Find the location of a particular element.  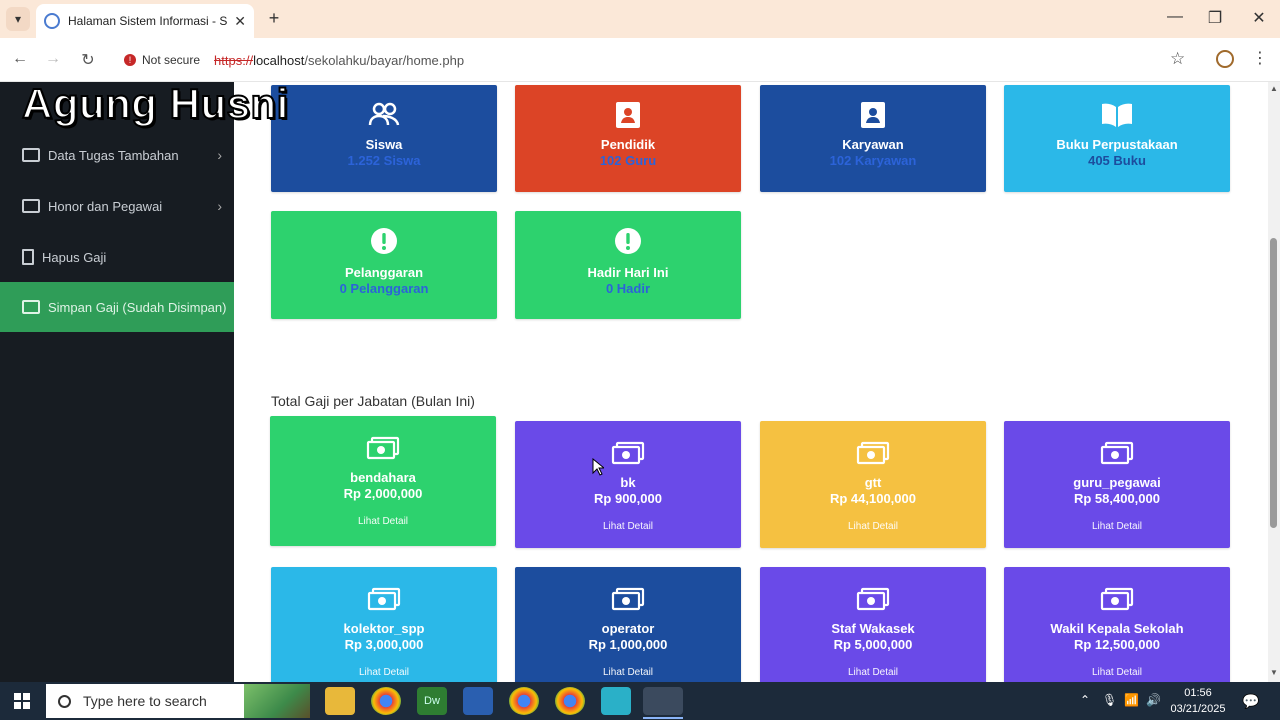

salary-card-guru-pegawai: guru_pegawai Rp 58,400,000 Lihat Detail is located at coordinates (1117, 484).